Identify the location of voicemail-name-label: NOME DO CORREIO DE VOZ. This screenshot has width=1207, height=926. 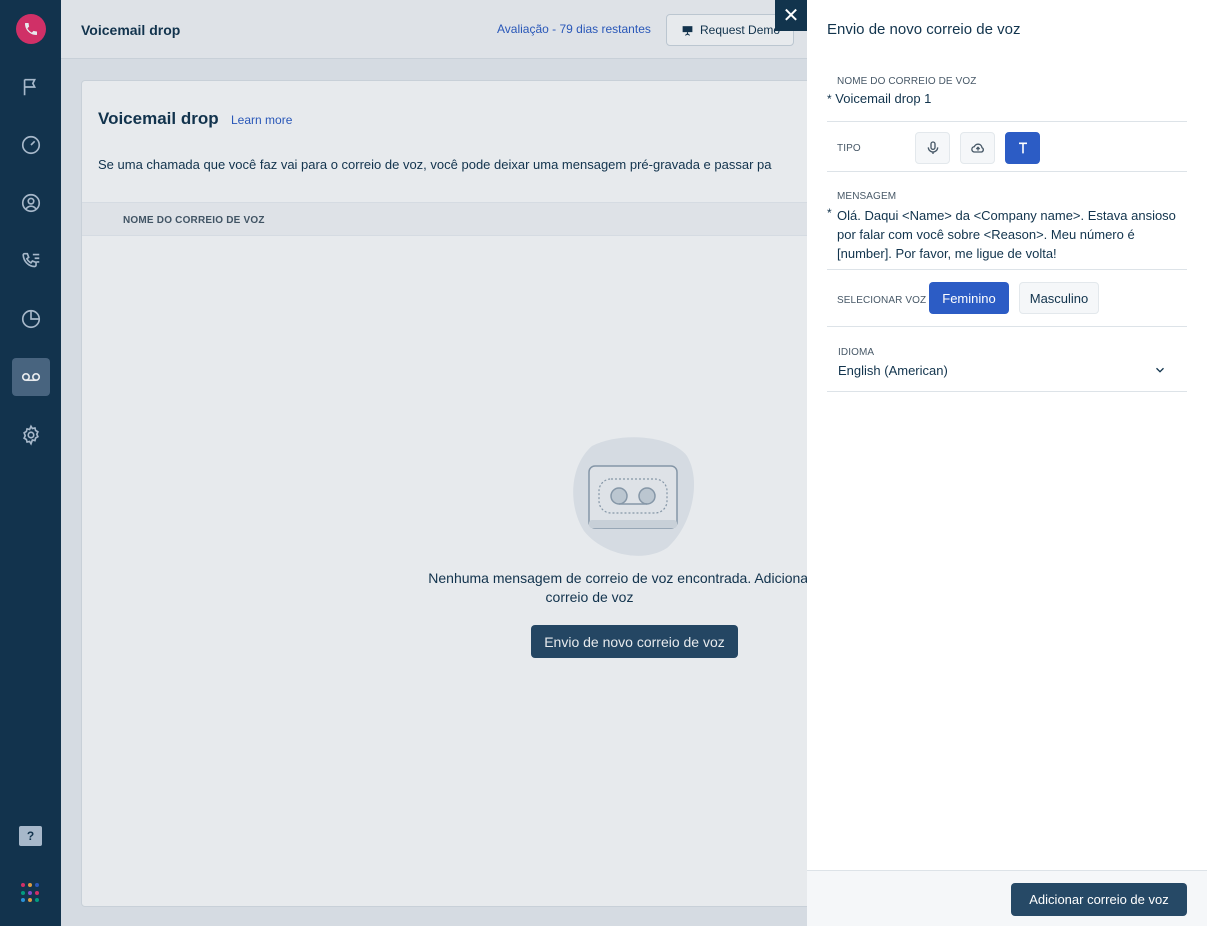
(907, 81).